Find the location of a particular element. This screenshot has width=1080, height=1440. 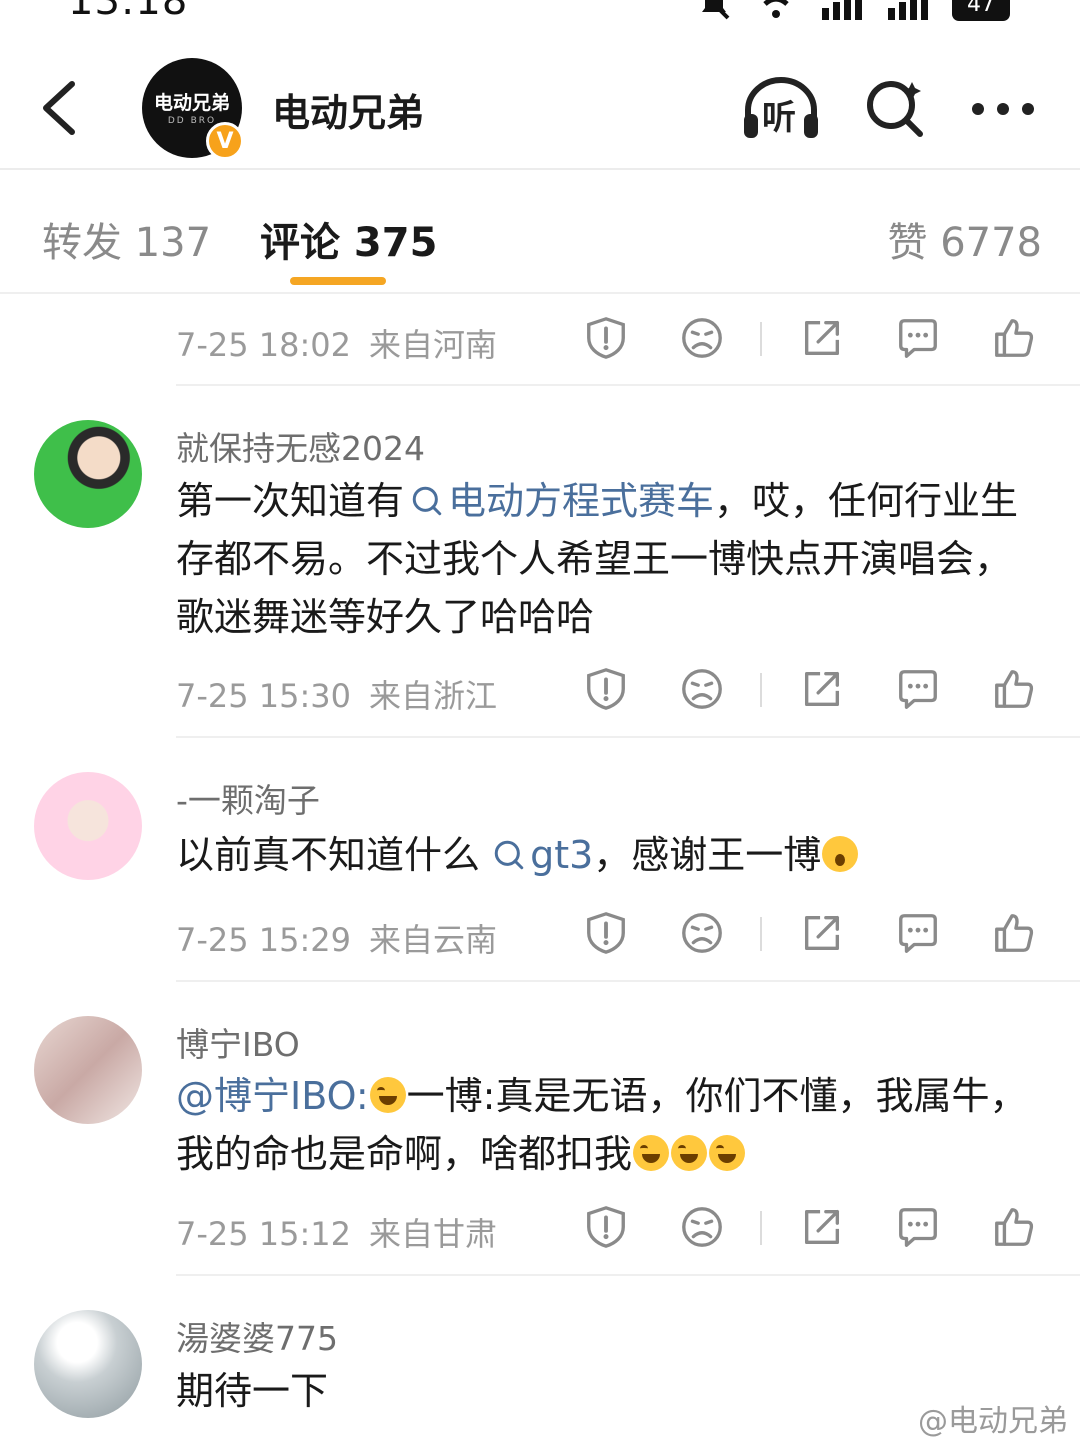

more-dots-icon is located at coordinates (1003, 109).